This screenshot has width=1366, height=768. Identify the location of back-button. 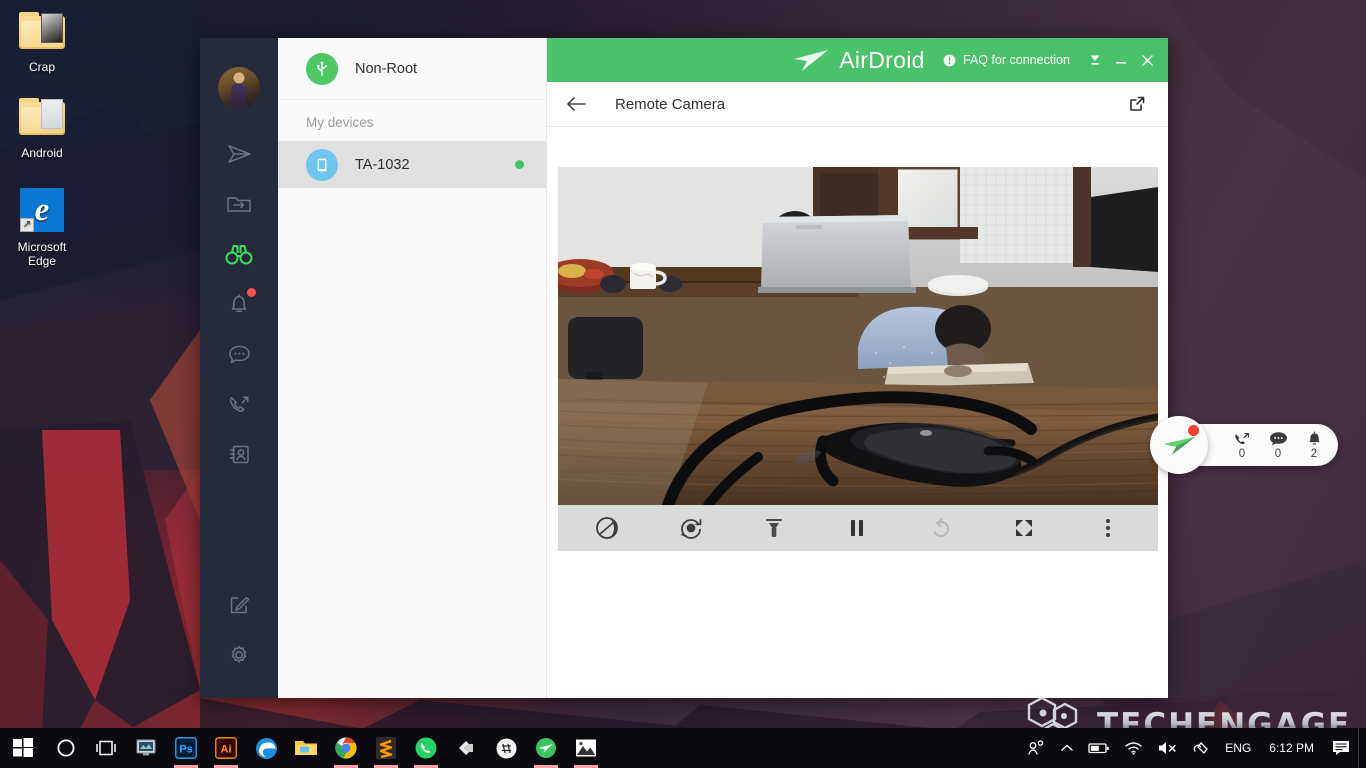
(576, 104).